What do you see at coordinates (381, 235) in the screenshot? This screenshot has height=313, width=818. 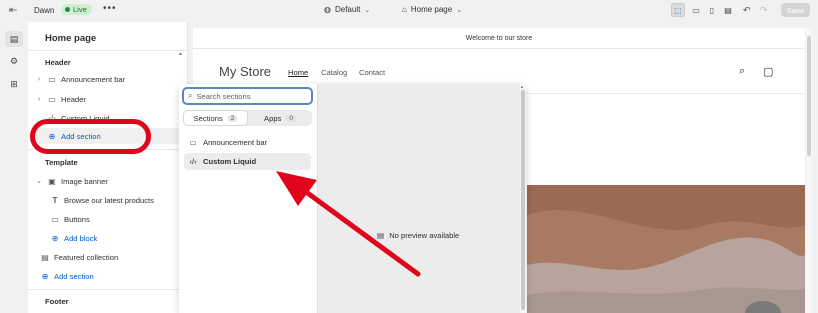 I see `image-icon: ▤` at bounding box center [381, 235].